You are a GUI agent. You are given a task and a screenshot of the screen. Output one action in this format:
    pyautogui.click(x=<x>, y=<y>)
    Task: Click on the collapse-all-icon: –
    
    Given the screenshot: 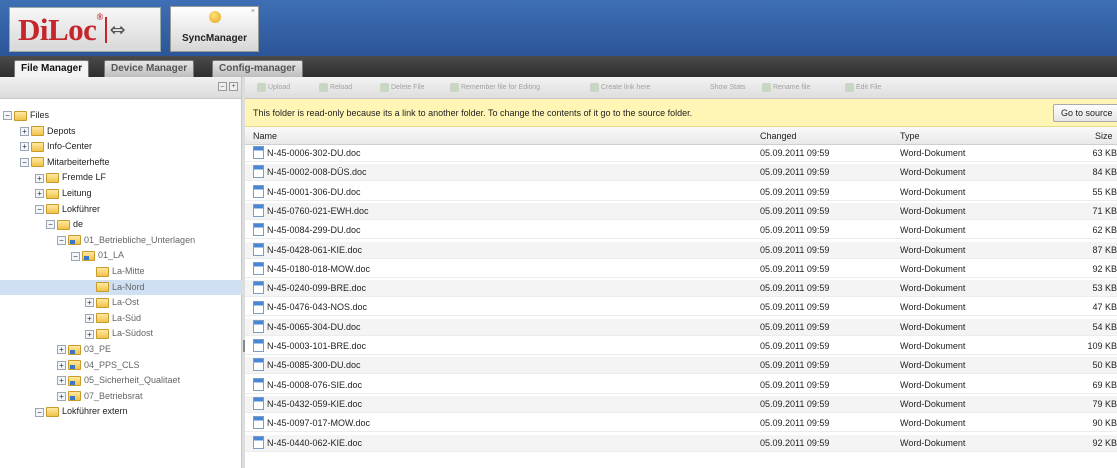 What is the action you would take?
    pyautogui.click(x=222, y=86)
    